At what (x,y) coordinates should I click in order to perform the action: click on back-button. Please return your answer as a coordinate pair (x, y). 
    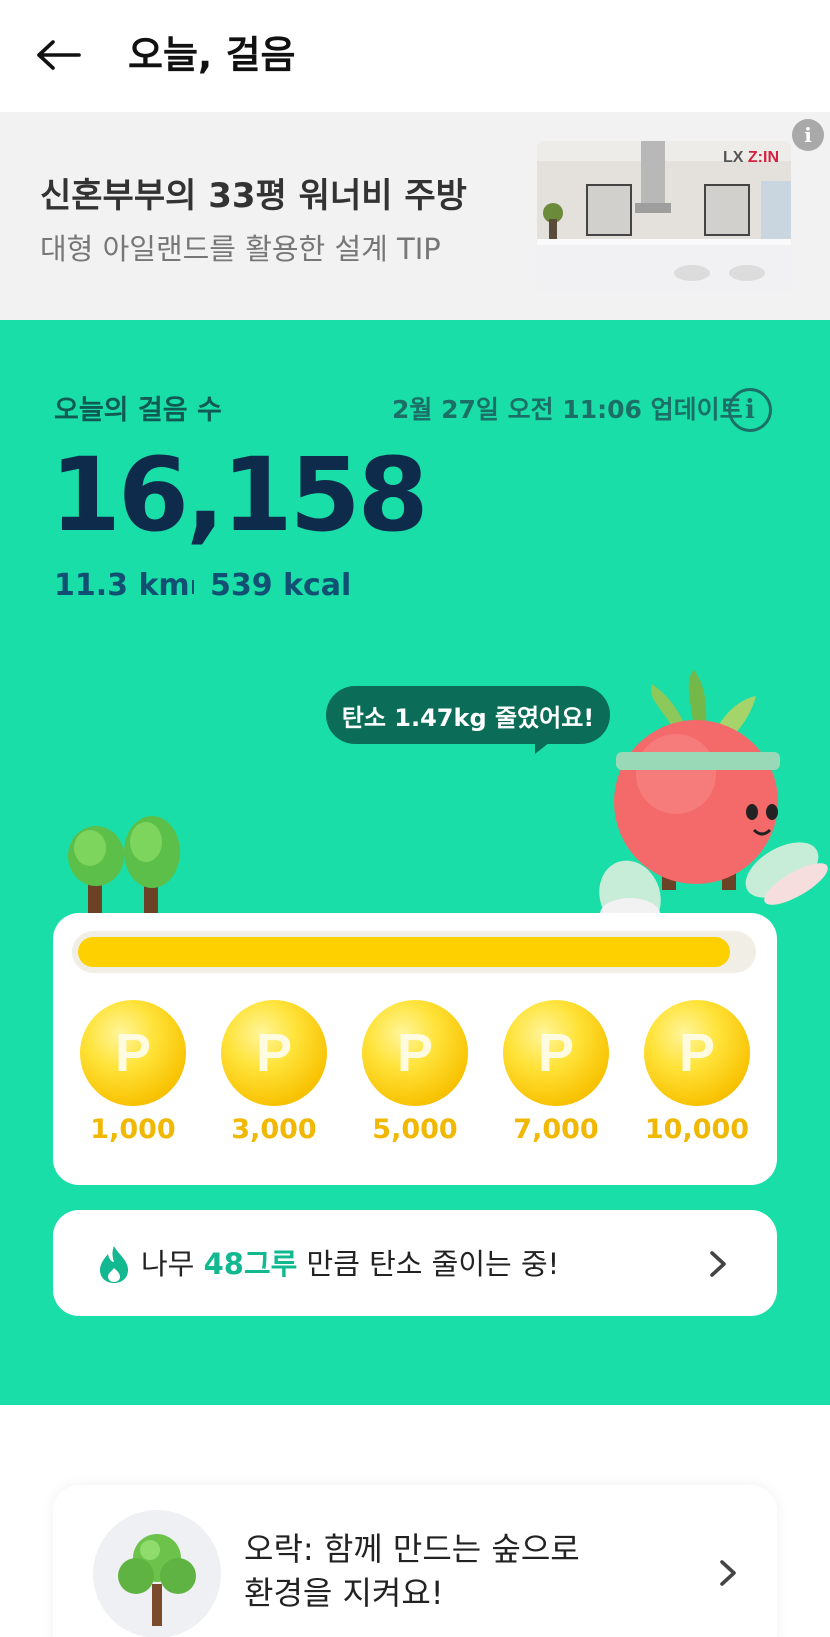
    Looking at the image, I should click on (59, 55).